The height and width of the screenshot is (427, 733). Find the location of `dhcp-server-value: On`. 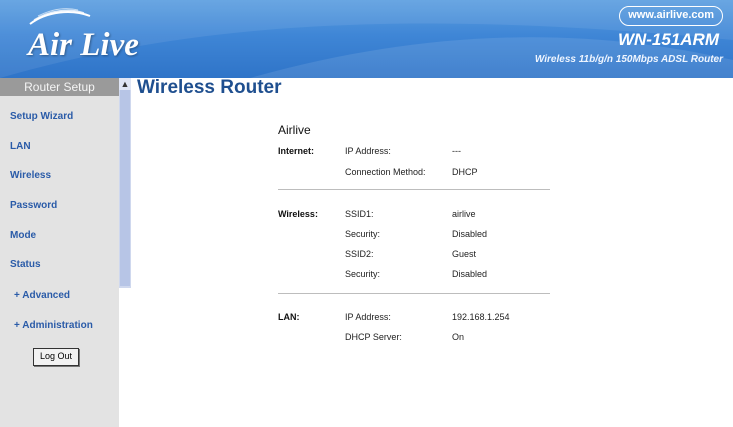

dhcp-server-value: On is located at coordinates (458, 337).